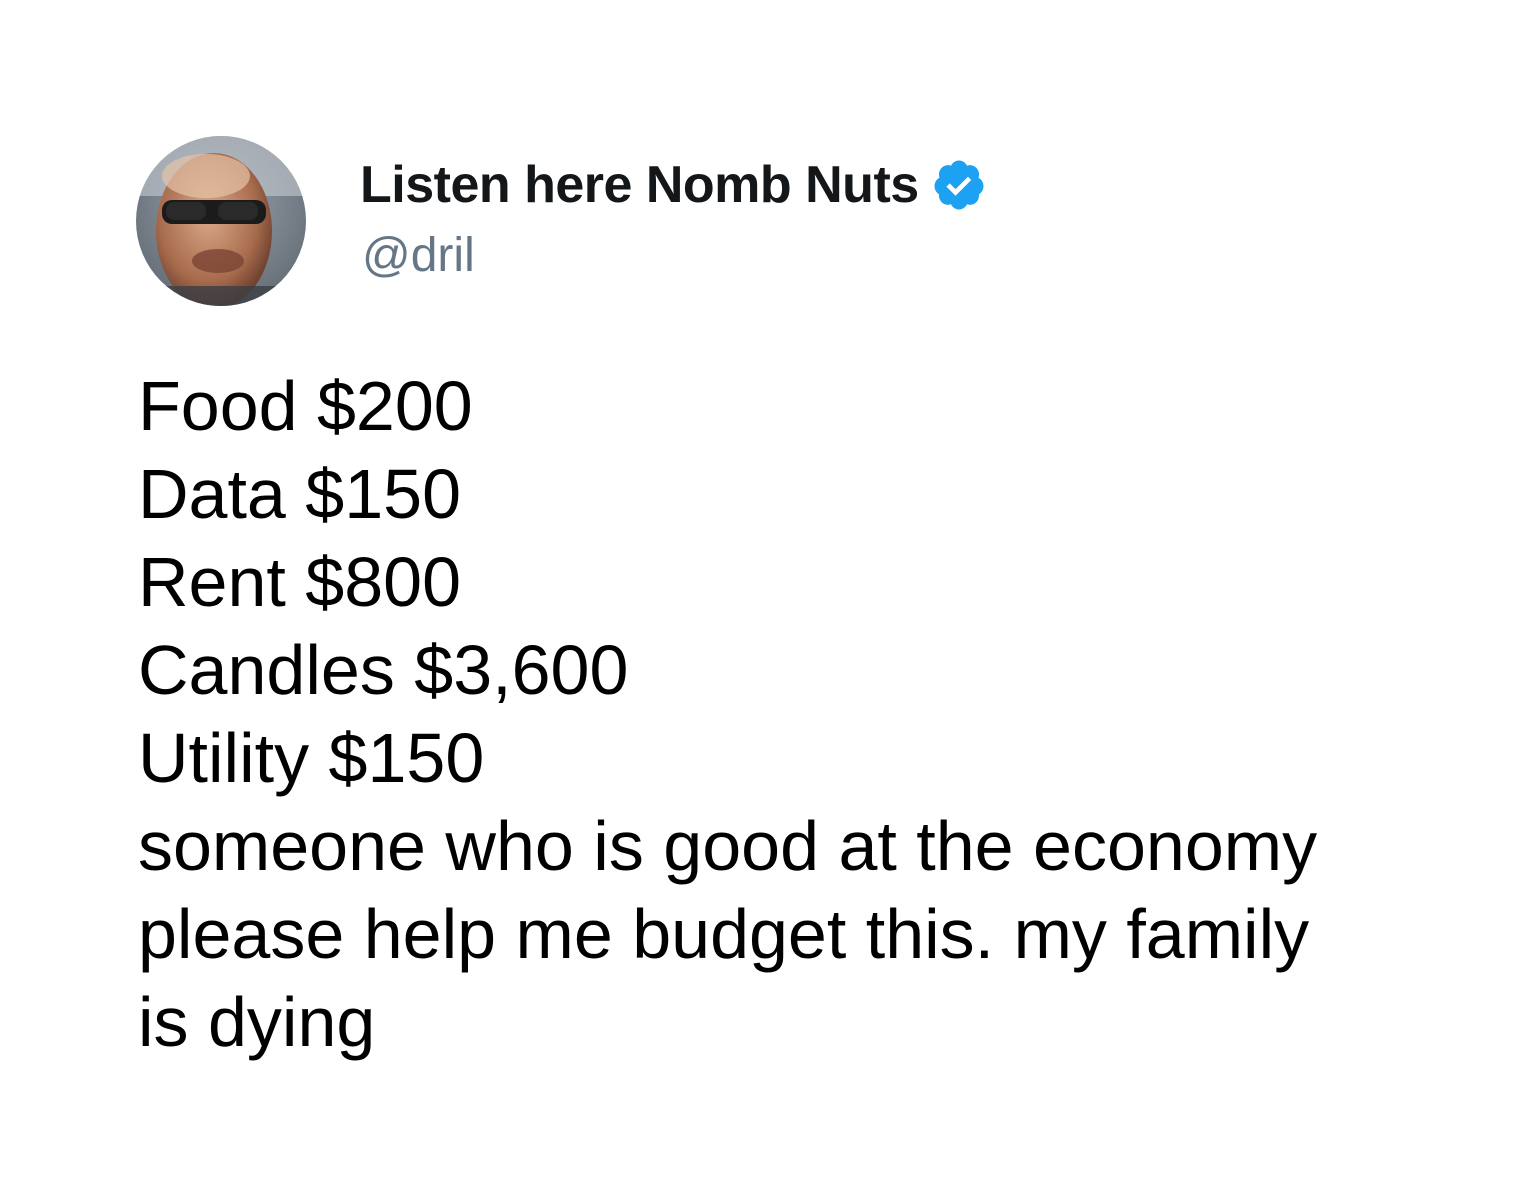 The image size is (1531, 1201). Describe the element at coordinates (300, 582) in the screenshot. I see `tweet-line: Rent $800` at that location.